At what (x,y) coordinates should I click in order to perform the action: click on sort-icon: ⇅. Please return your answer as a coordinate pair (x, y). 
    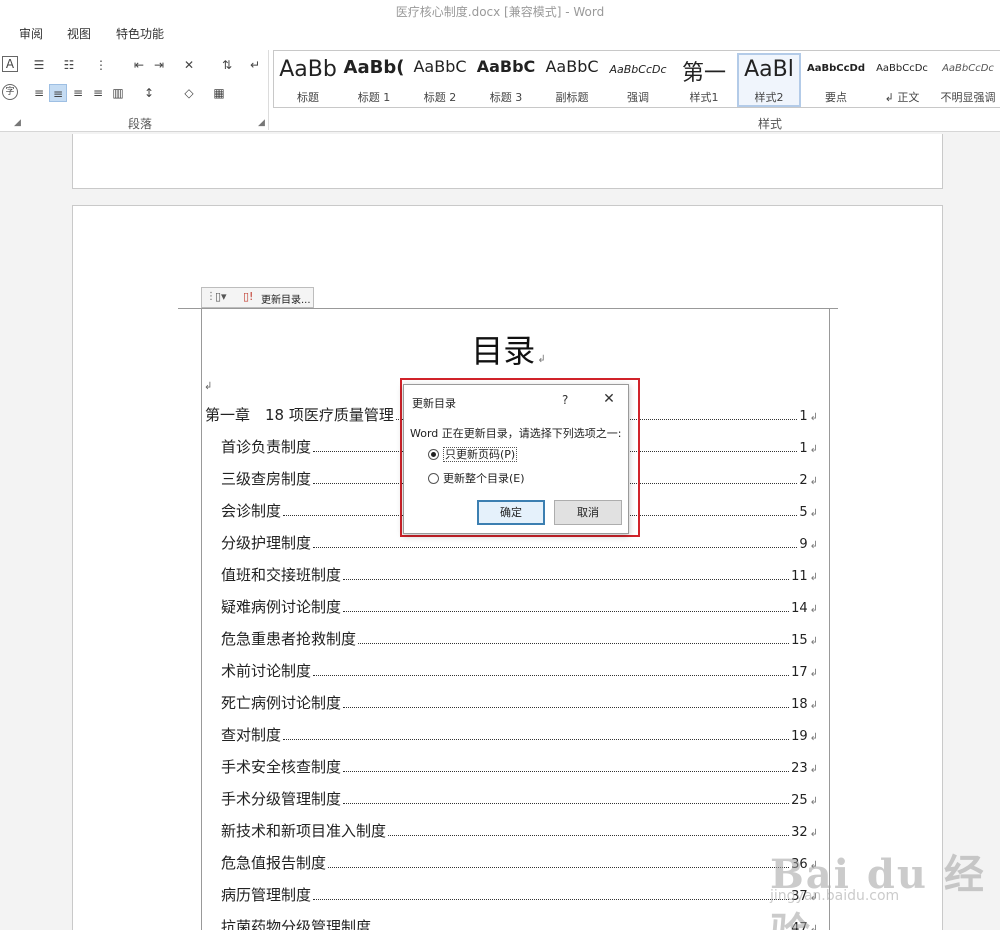
    Looking at the image, I should click on (227, 65).